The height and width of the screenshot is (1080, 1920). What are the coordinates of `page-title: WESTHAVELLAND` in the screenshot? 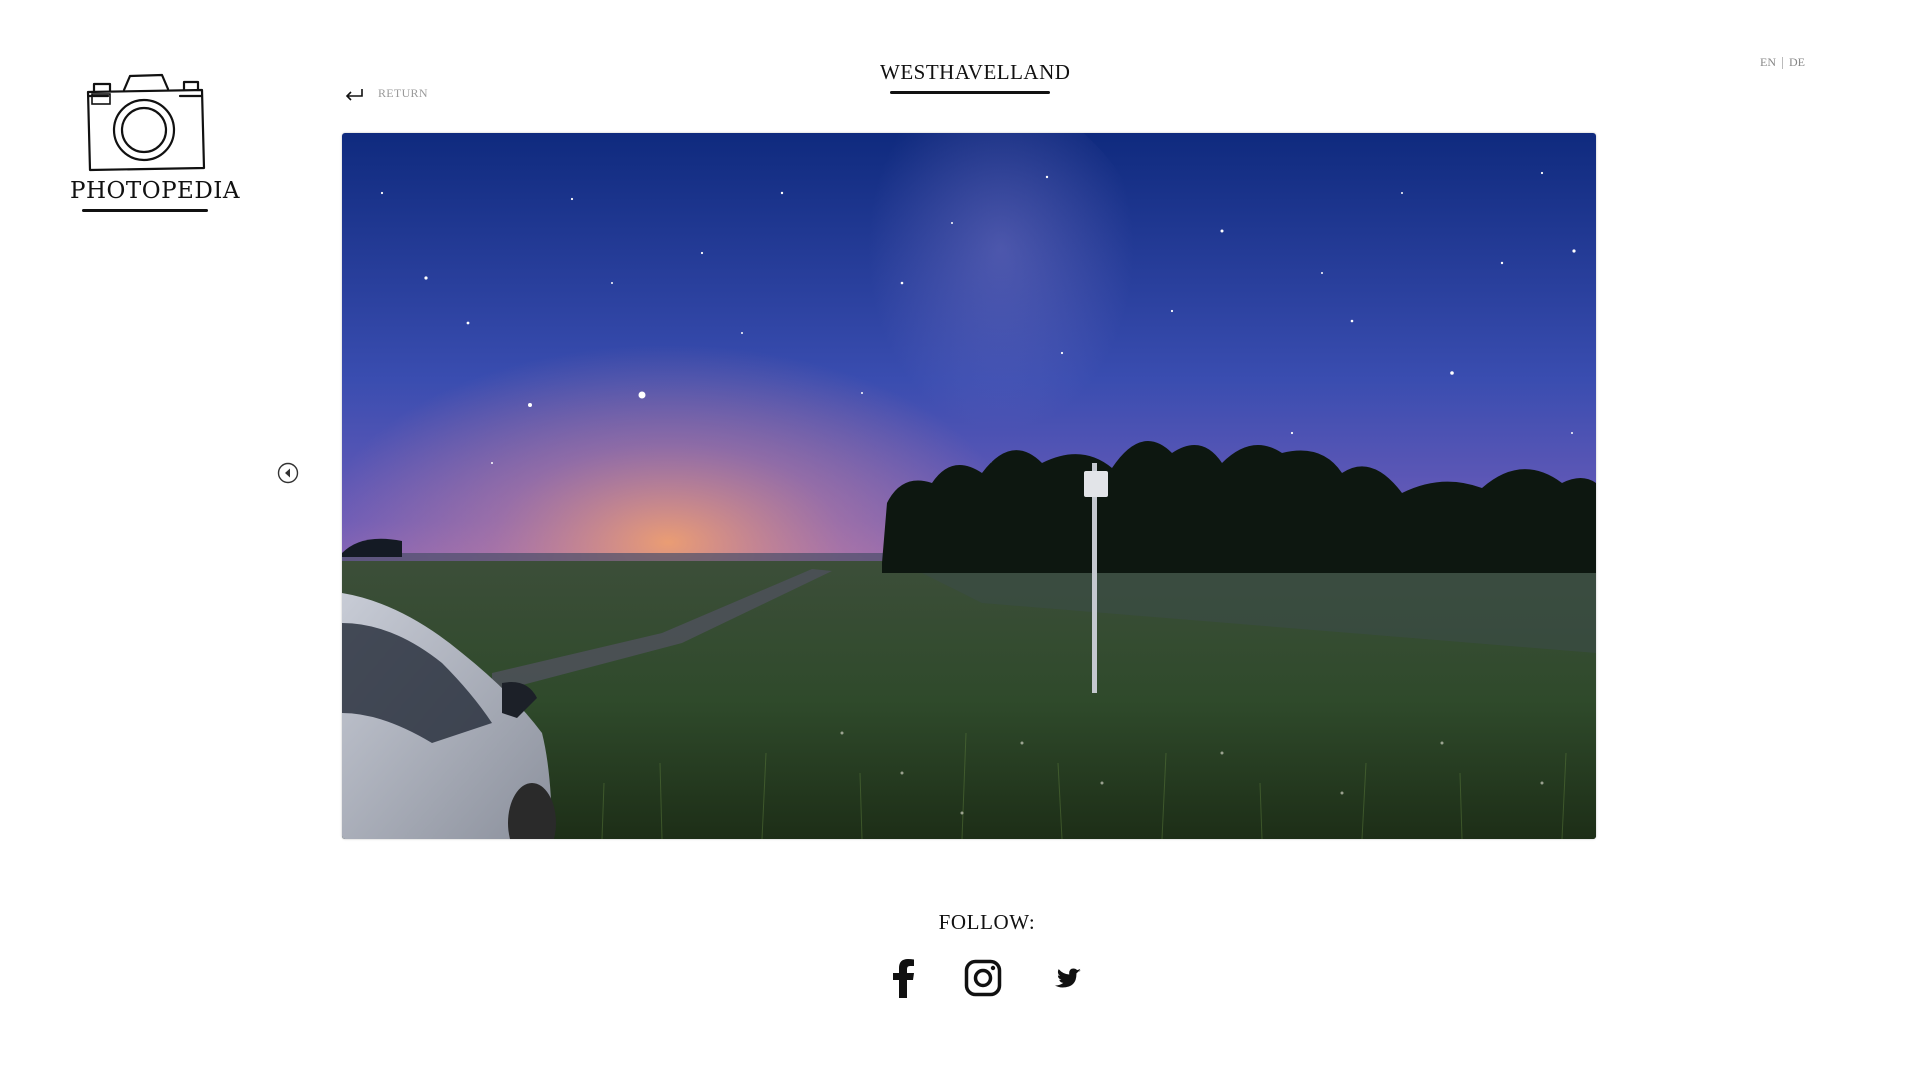 It's located at (975, 72).